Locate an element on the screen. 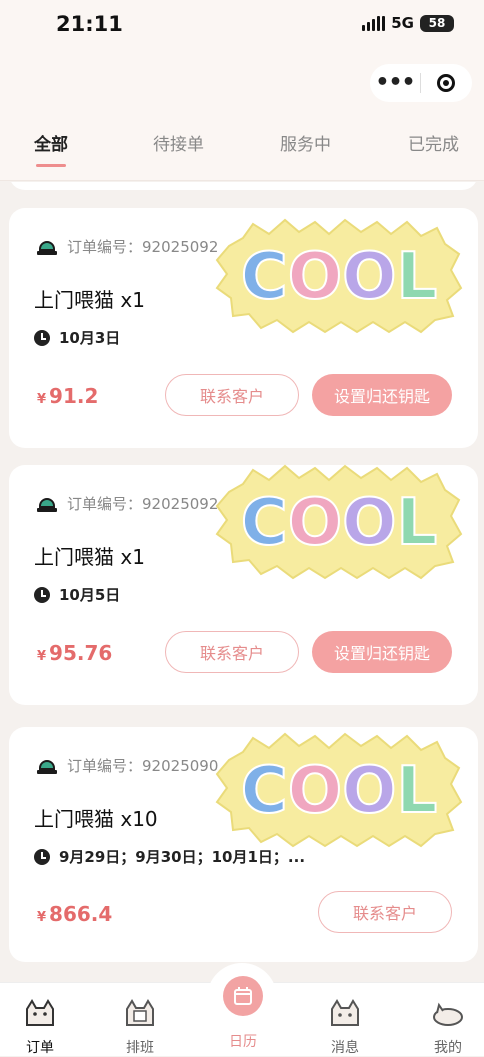 This screenshot has height=1057, width=484. battery-level: 58 is located at coordinates (437, 23).